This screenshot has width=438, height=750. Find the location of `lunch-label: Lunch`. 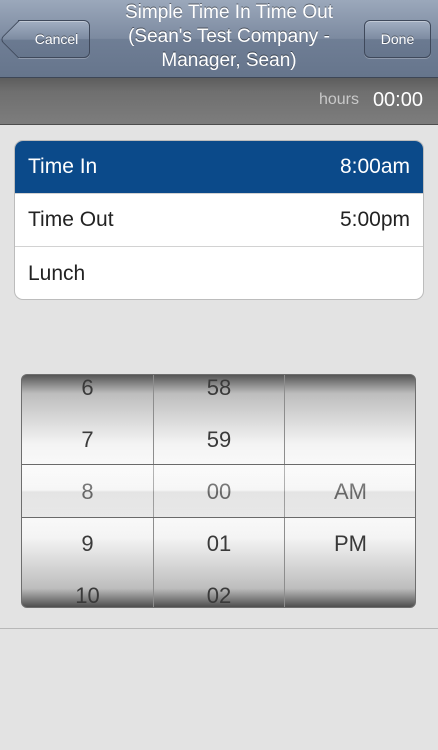

lunch-label: Lunch is located at coordinates (57, 273).